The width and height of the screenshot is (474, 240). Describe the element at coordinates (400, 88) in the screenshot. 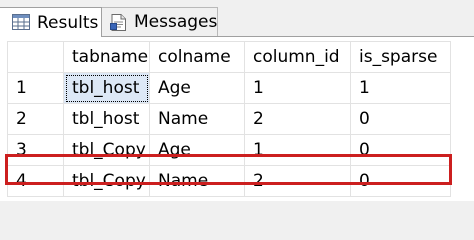

I see `cell-is-sparse: 1` at that location.